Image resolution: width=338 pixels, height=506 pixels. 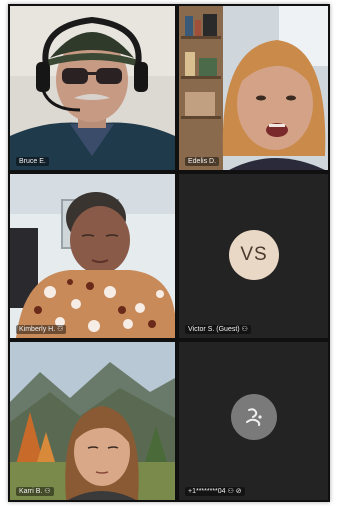 I want to click on participant-name: Karri B. ⚇, so click(x=35, y=491).